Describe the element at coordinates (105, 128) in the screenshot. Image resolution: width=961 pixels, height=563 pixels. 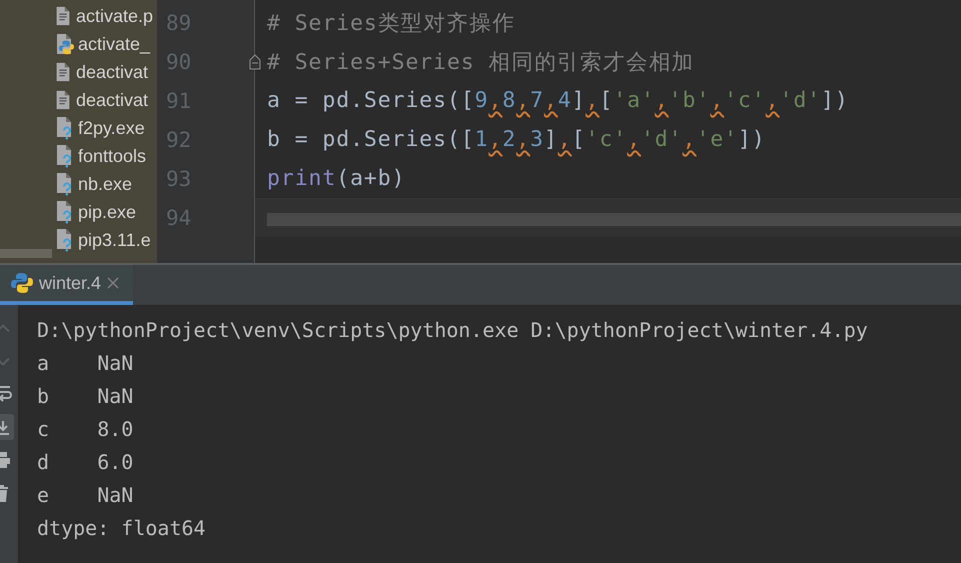
I see `file-item: f2py.exe` at that location.